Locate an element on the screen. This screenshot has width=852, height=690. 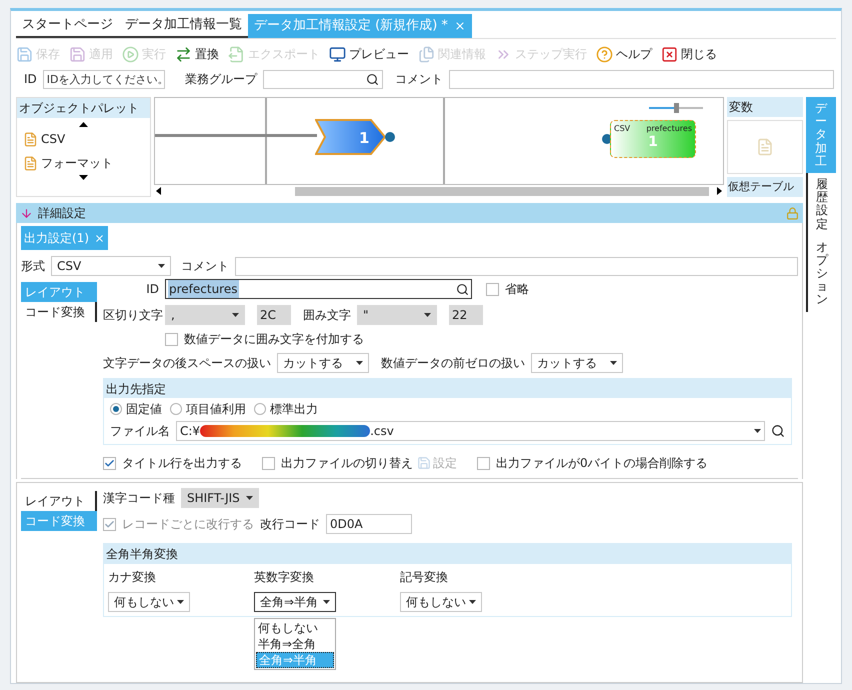
checkbox: 出力ファイルの切り替え is located at coordinates (337, 463).